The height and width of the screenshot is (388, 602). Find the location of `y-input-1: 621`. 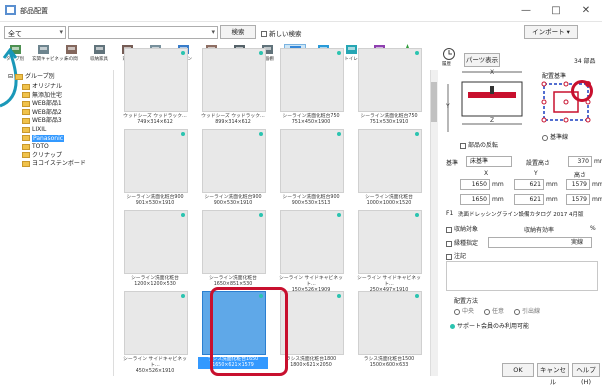

y-input-1: 621 is located at coordinates (529, 184).